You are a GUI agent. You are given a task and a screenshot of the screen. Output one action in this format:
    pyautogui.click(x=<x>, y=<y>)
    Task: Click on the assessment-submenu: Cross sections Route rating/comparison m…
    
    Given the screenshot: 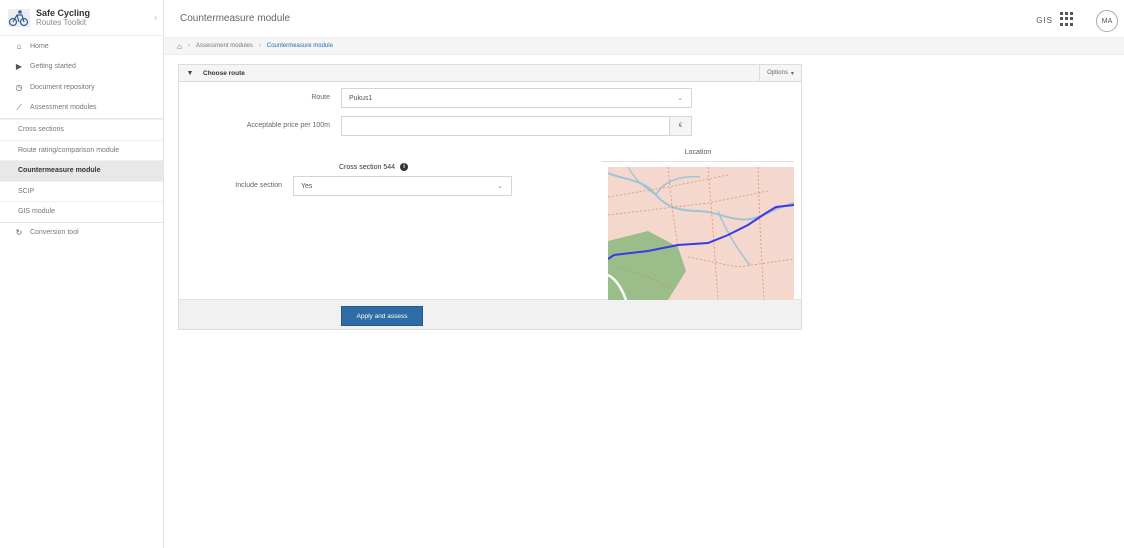 What is the action you would take?
    pyautogui.click(x=81, y=170)
    